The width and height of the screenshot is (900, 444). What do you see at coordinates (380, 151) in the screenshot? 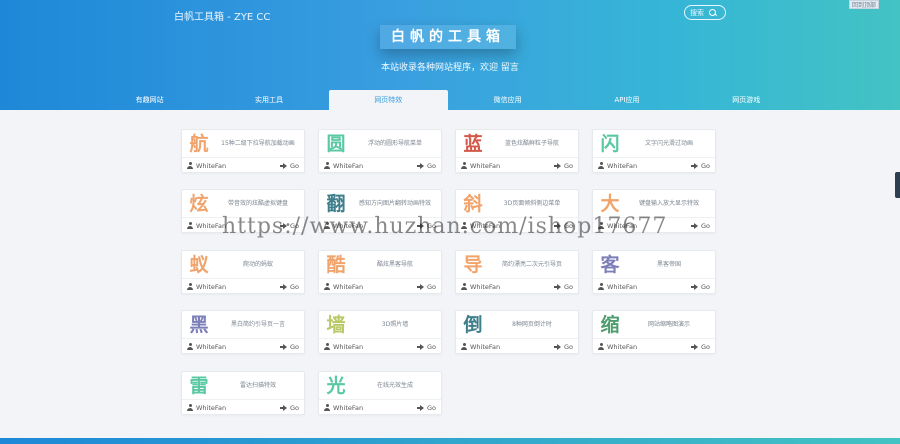
I see `tool-card: 圆 浮动的圆形导航菜单 WhiteFan Go` at bounding box center [380, 151].